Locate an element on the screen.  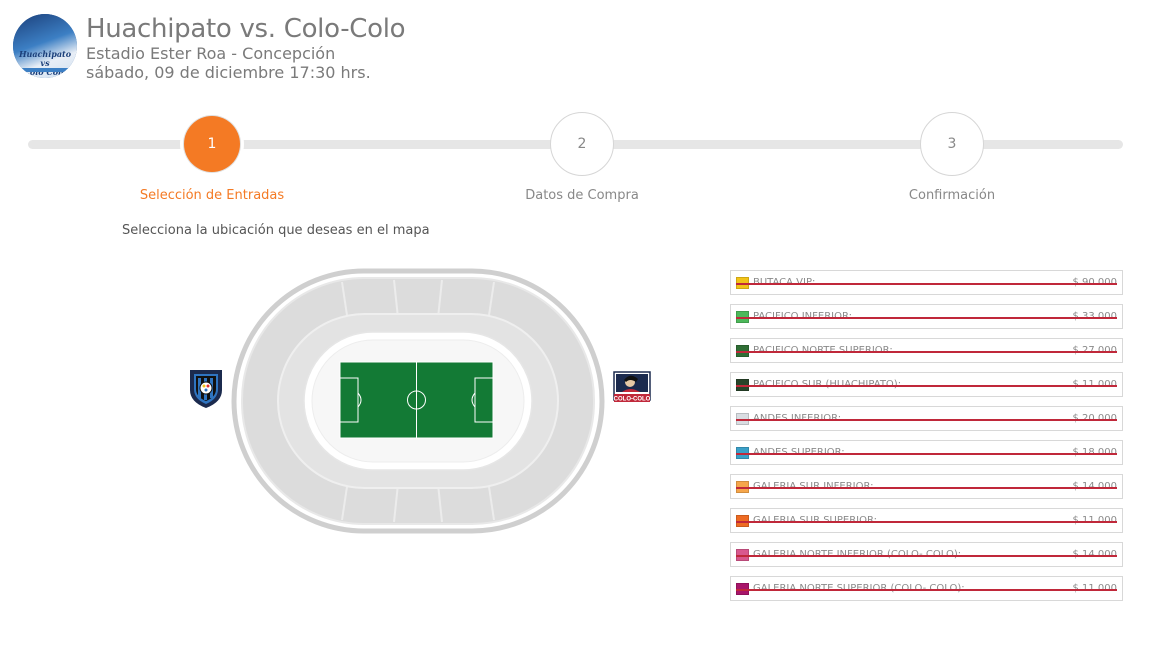
legend-item: PACIFICO SUR (HUACHIPATO): $ 11.000 is located at coordinates (926, 384).